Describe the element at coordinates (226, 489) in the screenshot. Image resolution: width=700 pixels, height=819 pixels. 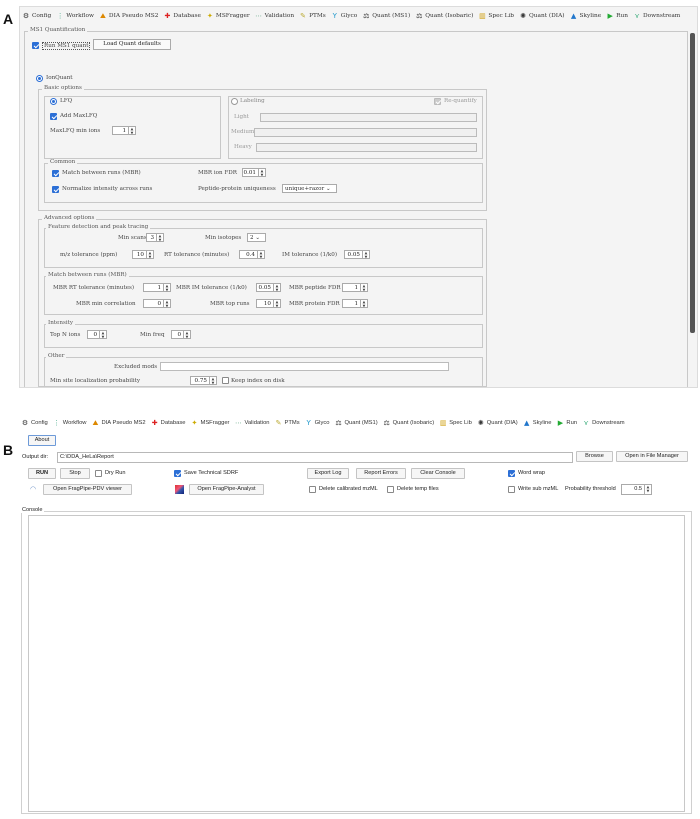
I see `open-fragpipe-analyst-button: Open FragPipe-Analyst` at that location.